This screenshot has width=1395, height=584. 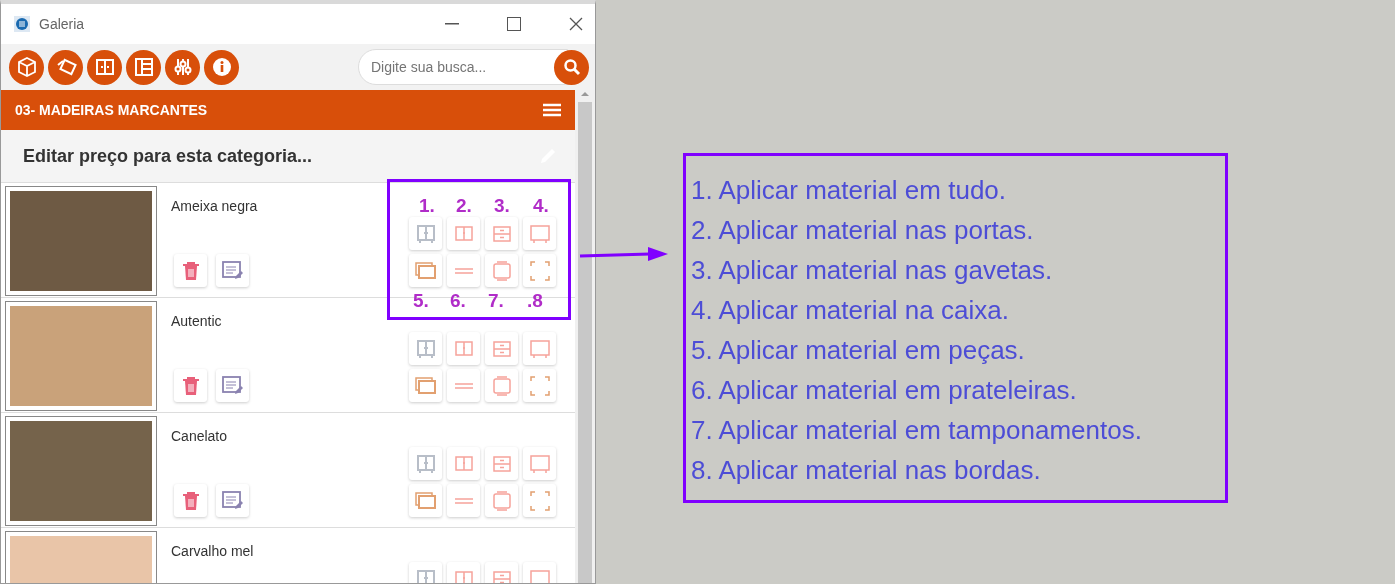 I want to click on scroll-up-icon, so click(x=585, y=94).